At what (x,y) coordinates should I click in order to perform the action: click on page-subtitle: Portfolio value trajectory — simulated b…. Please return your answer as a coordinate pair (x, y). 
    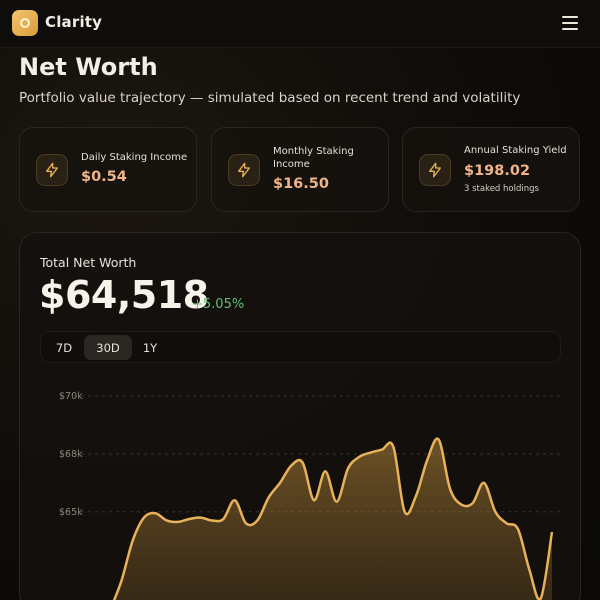
    Looking at the image, I should click on (270, 98).